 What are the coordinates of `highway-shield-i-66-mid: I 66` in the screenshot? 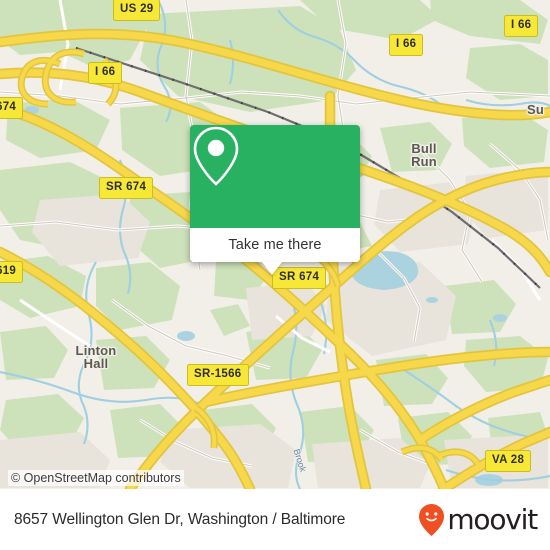 It's located at (406, 45).